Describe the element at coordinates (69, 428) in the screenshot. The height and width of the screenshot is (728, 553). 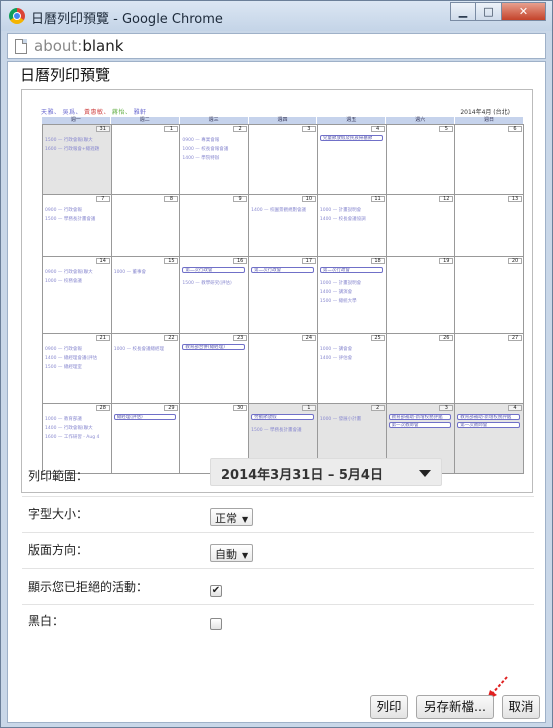
I see `timed-event: 1400 — 行政會報(聯大` at that location.